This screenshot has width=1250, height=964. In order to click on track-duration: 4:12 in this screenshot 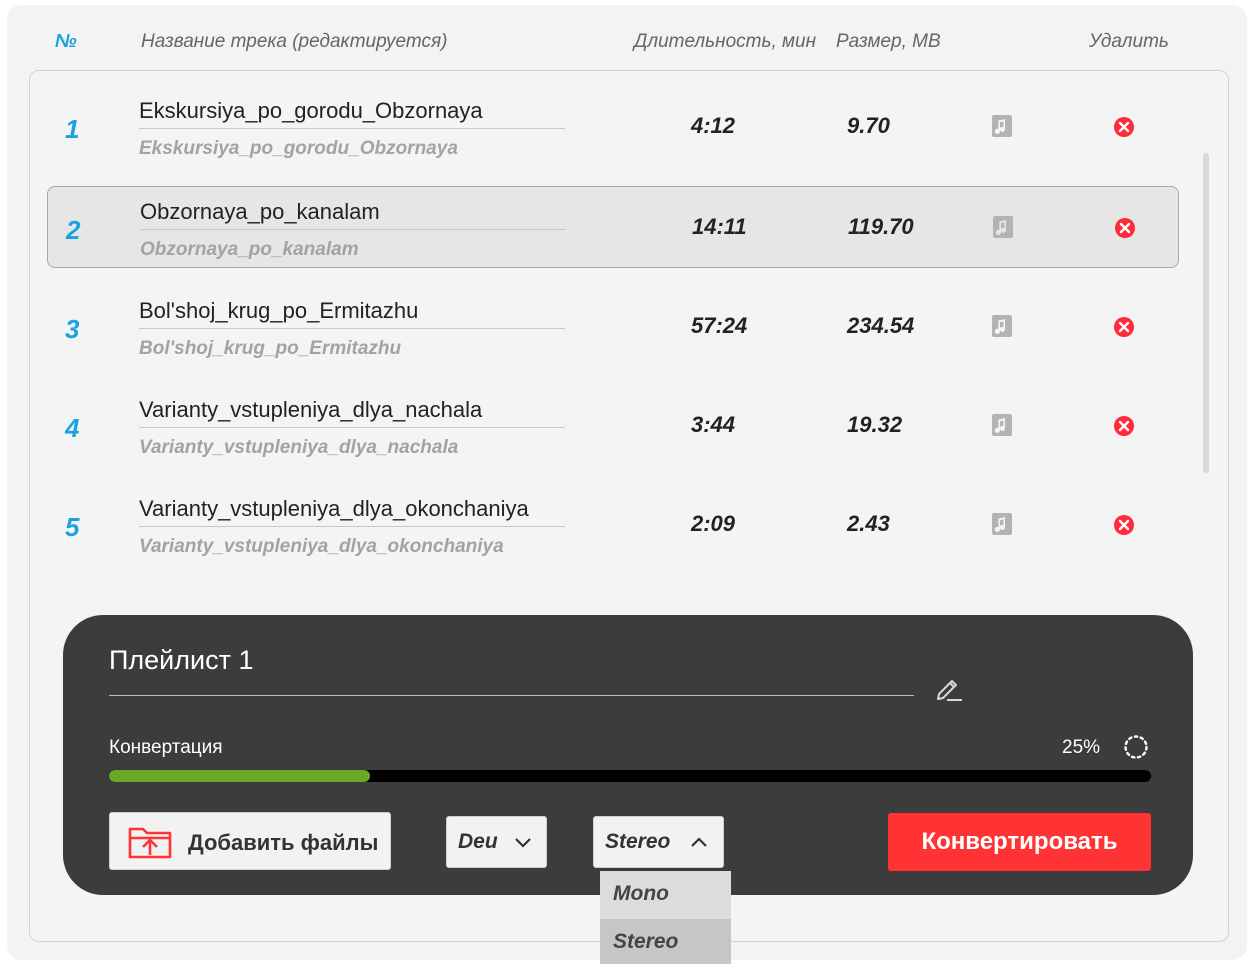, I will do `click(713, 125)`.